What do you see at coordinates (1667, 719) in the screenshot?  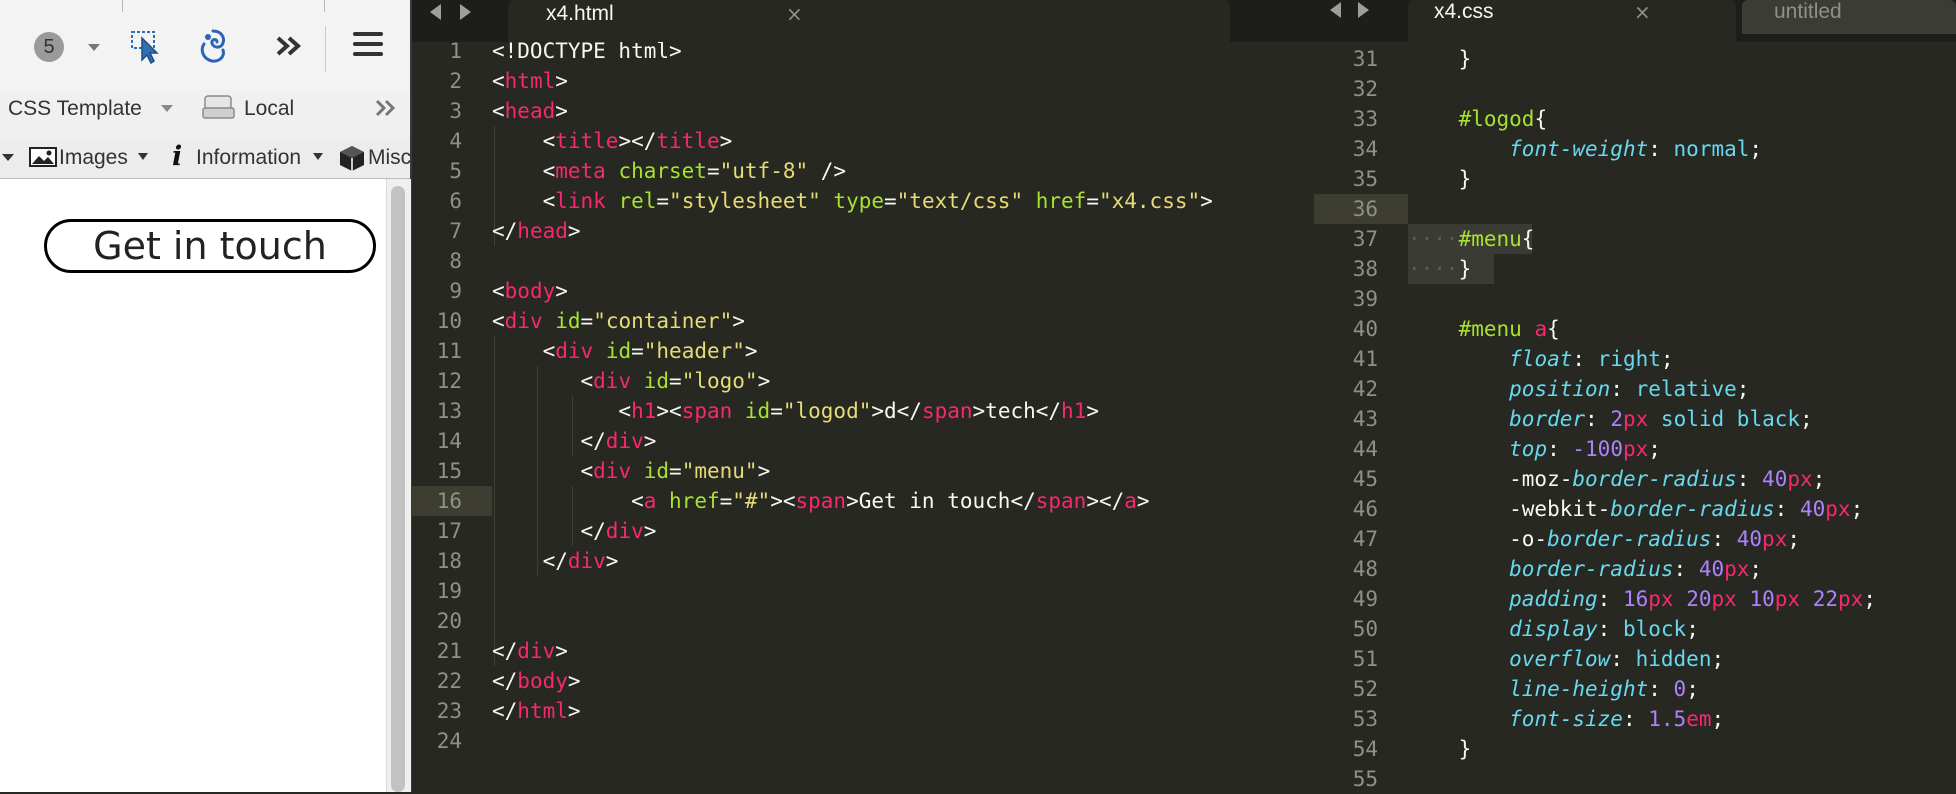 I see `code-token: 1.5` at bounding box center [1667, 719].